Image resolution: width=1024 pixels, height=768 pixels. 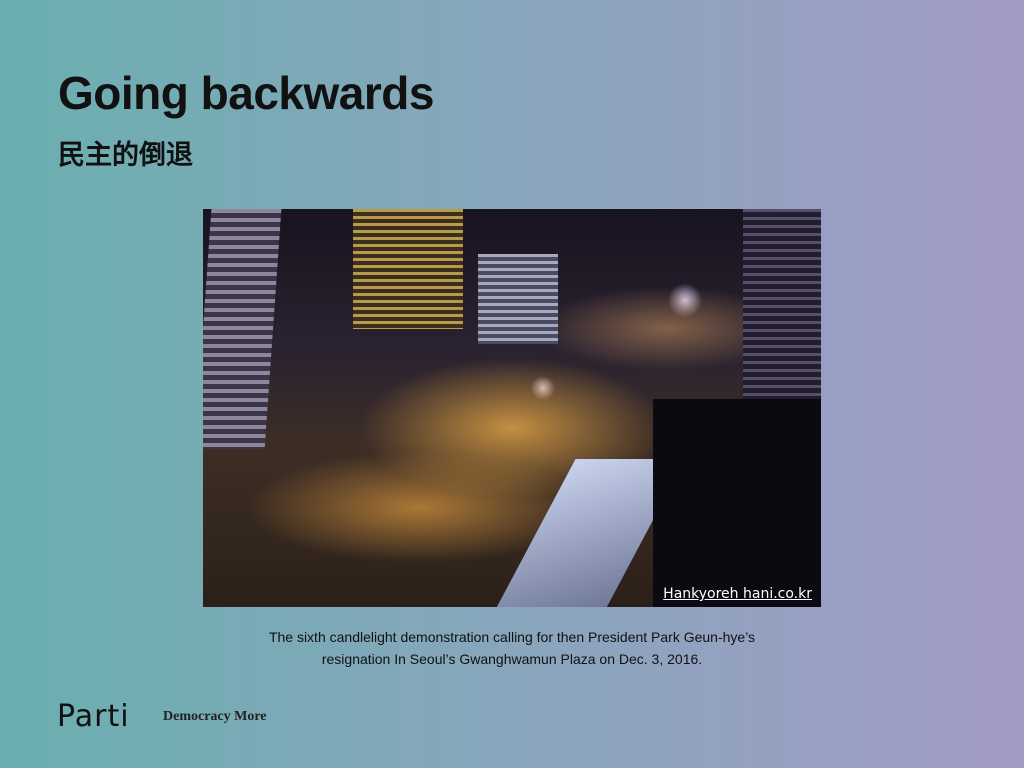 I want to click on tagline: Democracy More, so click(x=215, y=716).